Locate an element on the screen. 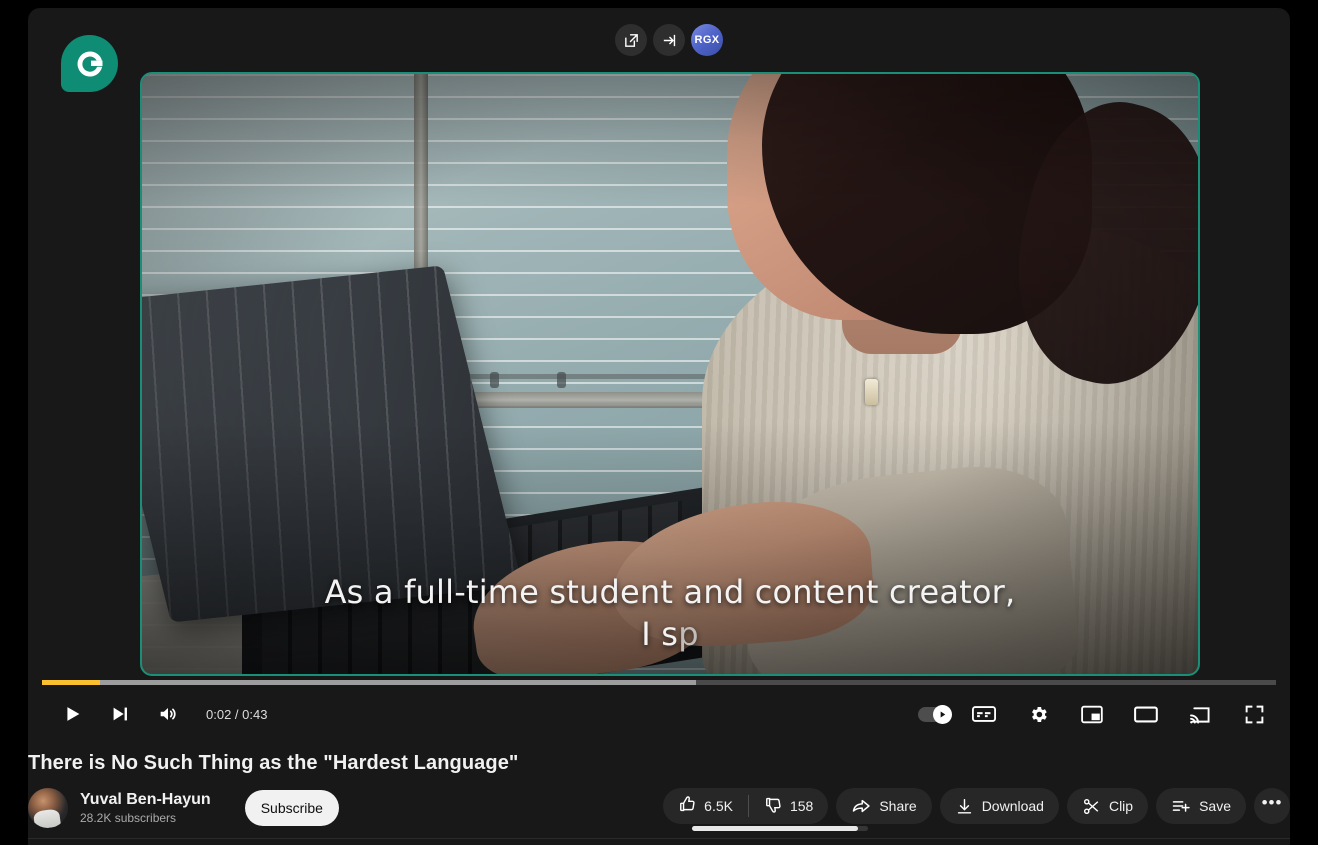  miniplayer-icon is located at coordinates (1092, 714).